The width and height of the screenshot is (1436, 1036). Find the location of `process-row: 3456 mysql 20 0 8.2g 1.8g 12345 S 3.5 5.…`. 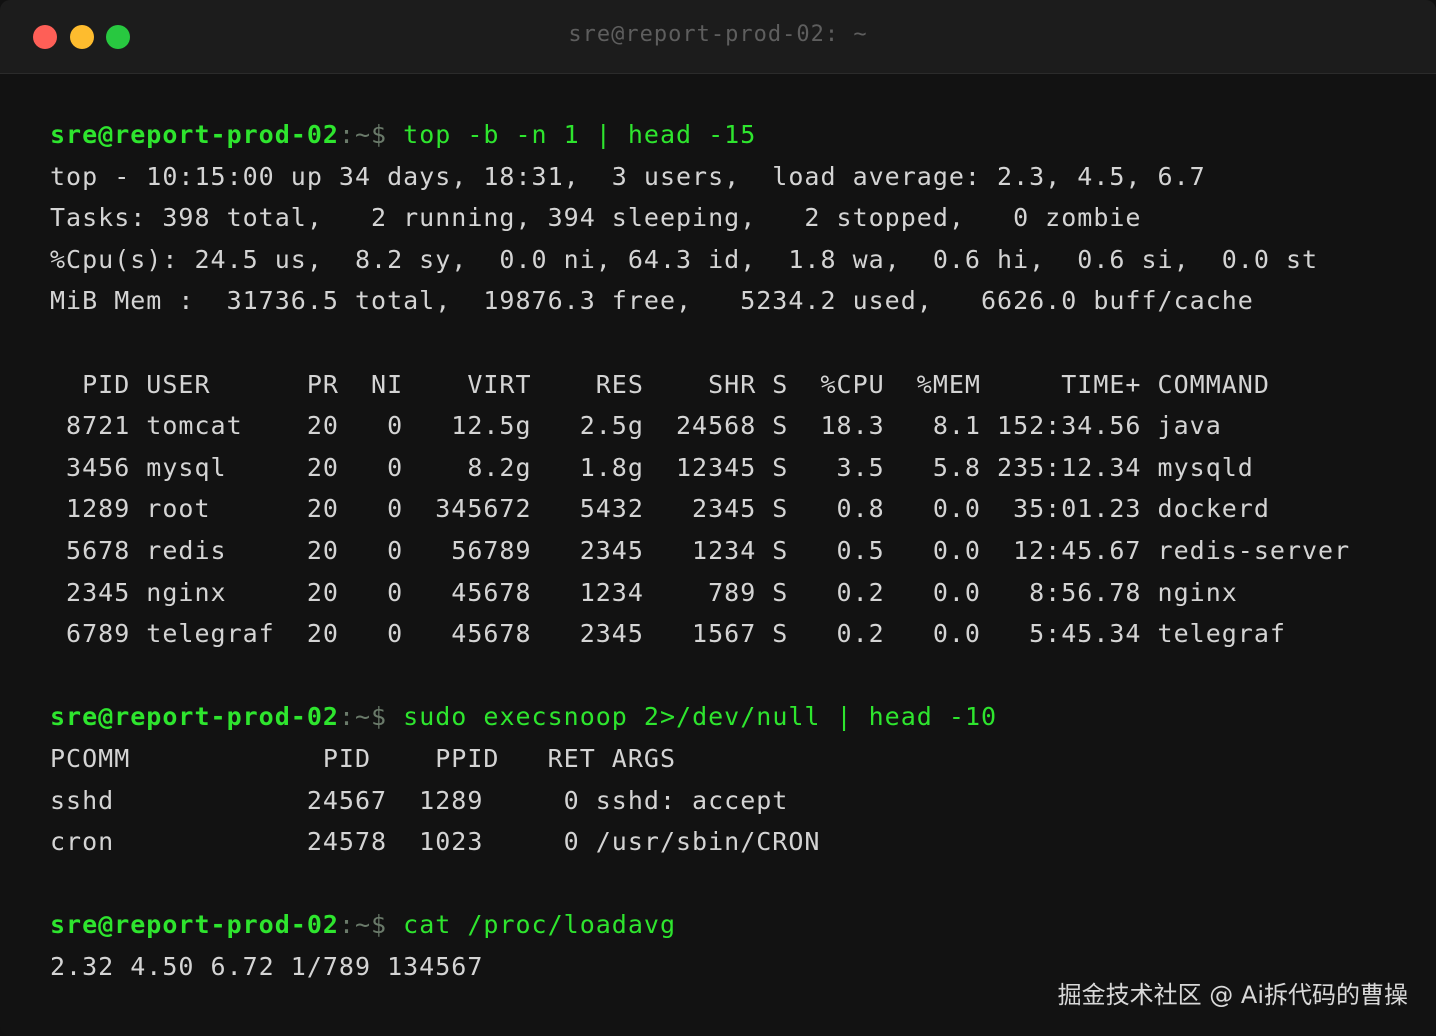

process-row: 3456 mysql 20 0 8.2g 1.8g 12345 S 3.5 5.… is located at coordinates (652, 467).